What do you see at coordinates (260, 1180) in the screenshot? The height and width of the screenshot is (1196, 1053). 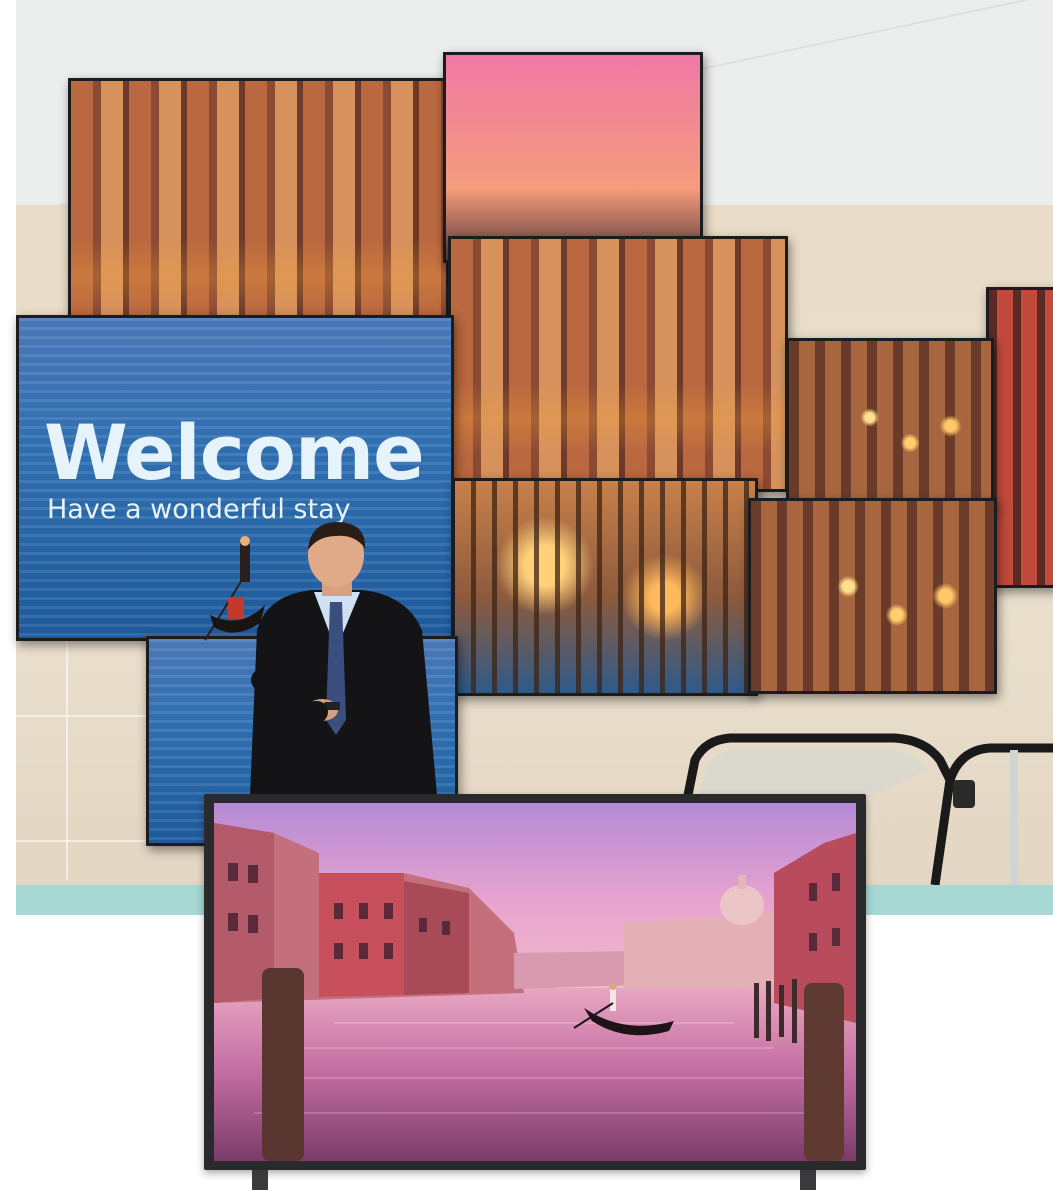 I see `tv-stand-leg-left` at bounding box center [260, 1180].